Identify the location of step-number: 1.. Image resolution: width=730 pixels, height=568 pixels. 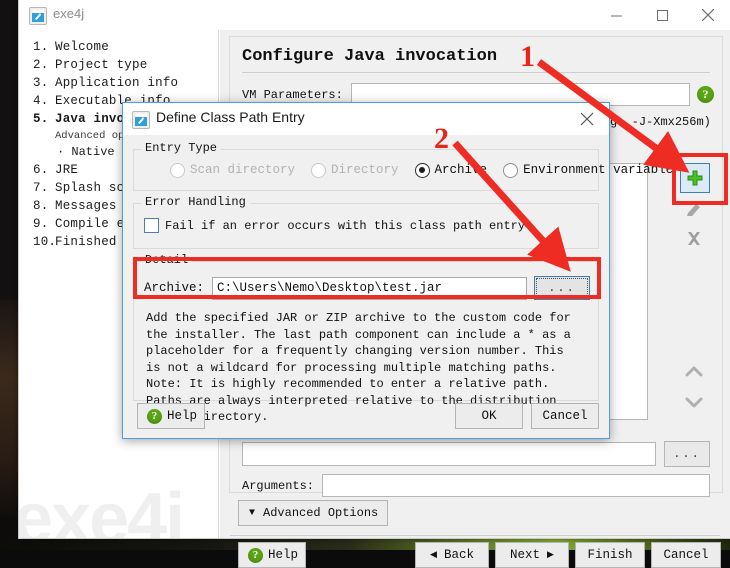
(41, 47).